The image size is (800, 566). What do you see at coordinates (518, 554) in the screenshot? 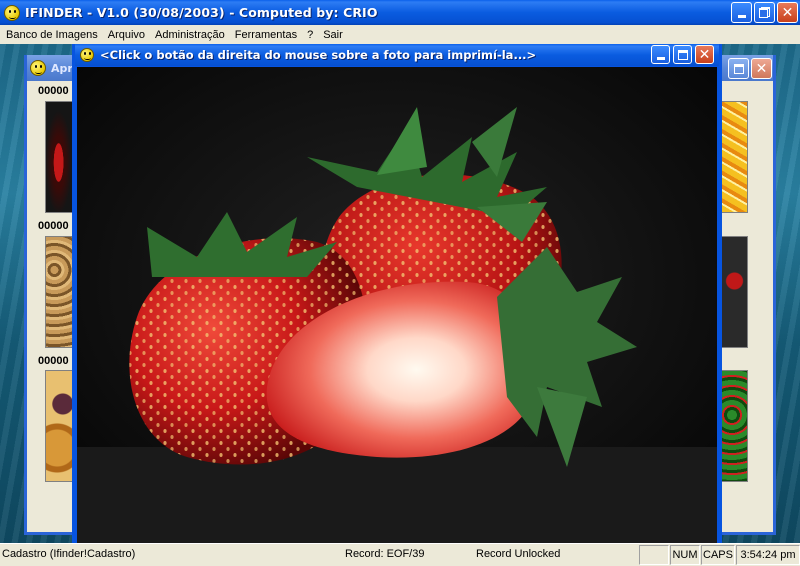
I see `status-lock: Record Unlocked` at bounding box center [518, 554].